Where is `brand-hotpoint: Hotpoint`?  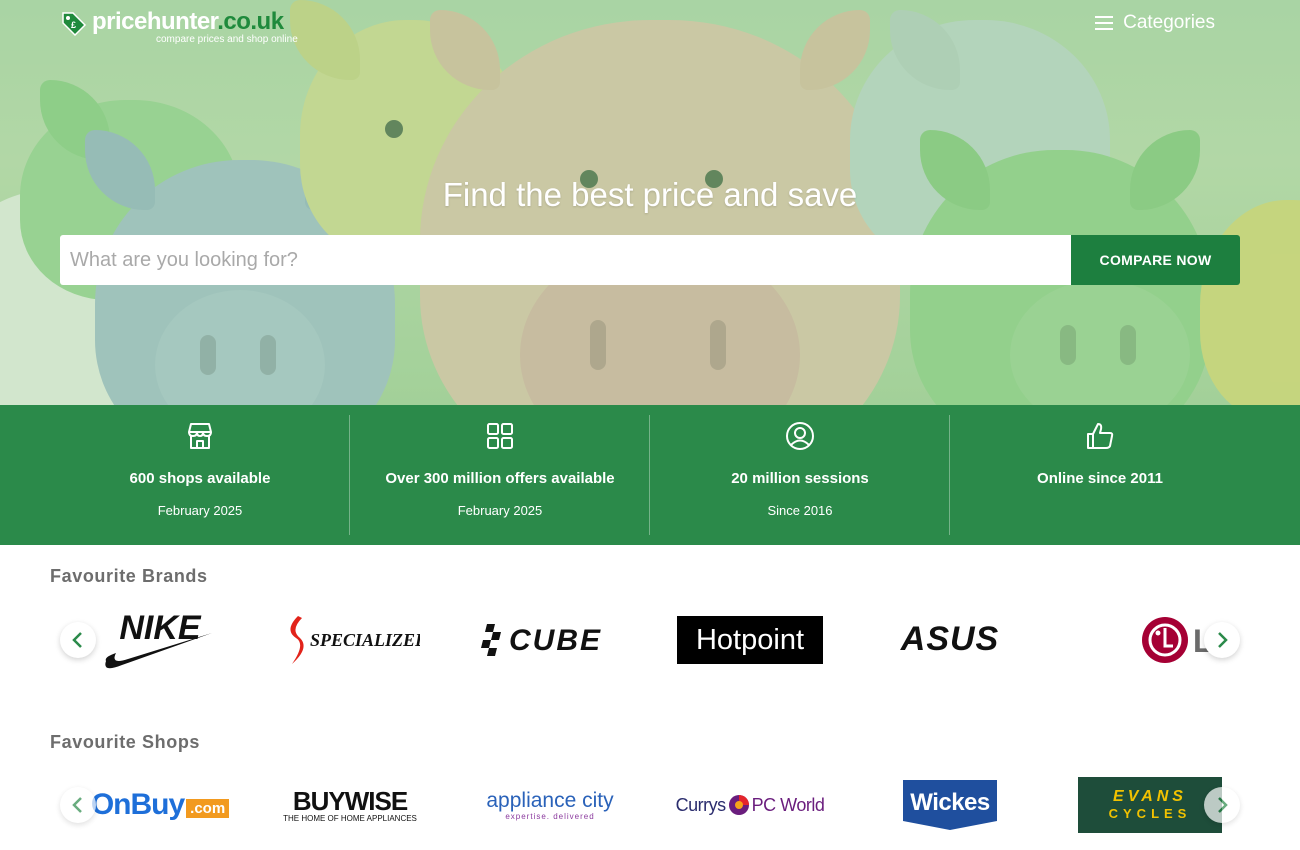 brand-hotpoint: Hotpoint is located at coordinates (750, 640).